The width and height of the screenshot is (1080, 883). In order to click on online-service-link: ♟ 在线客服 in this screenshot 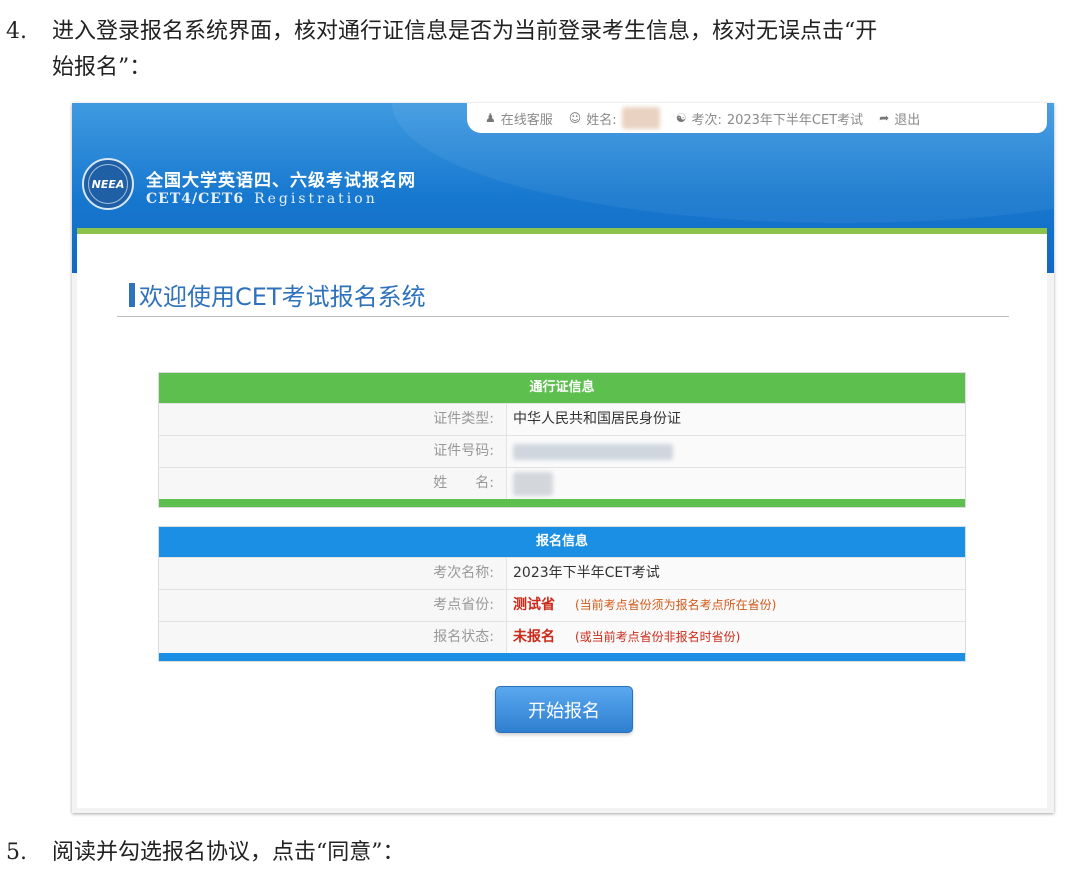, I will do `click(519, 118)`.